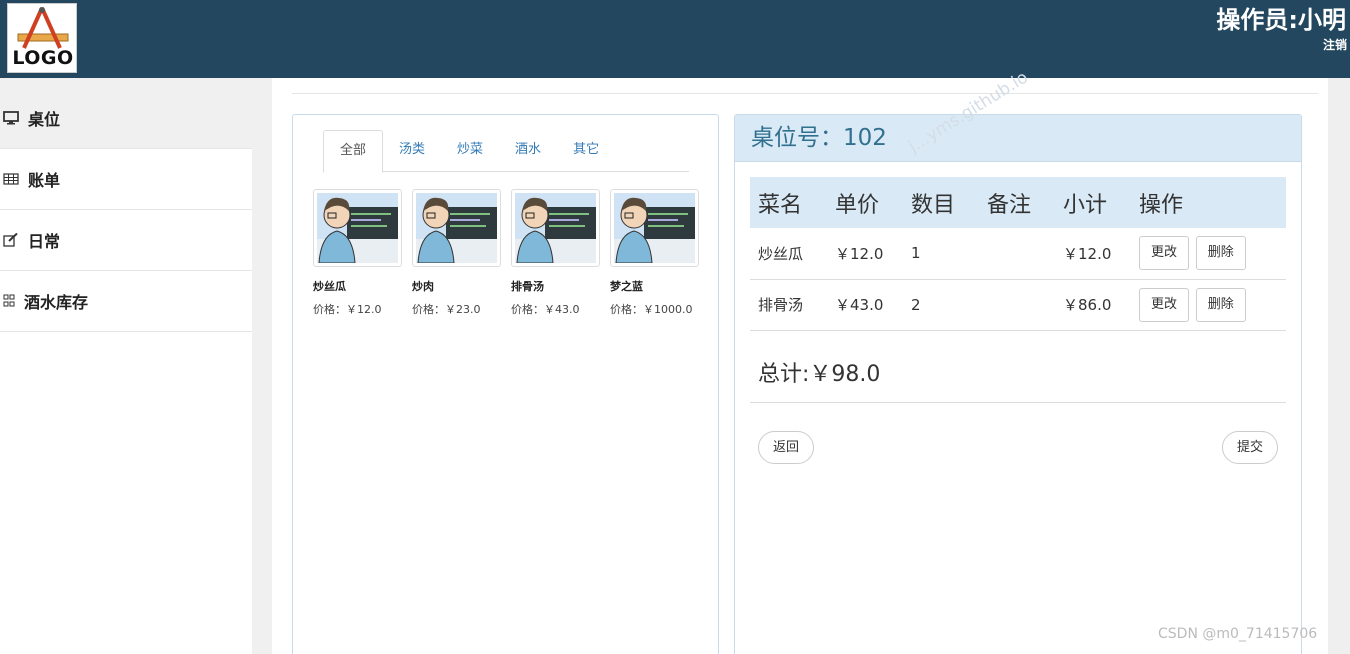  I want to click on operator-name: 操作员:小明, so click(1281, 20).